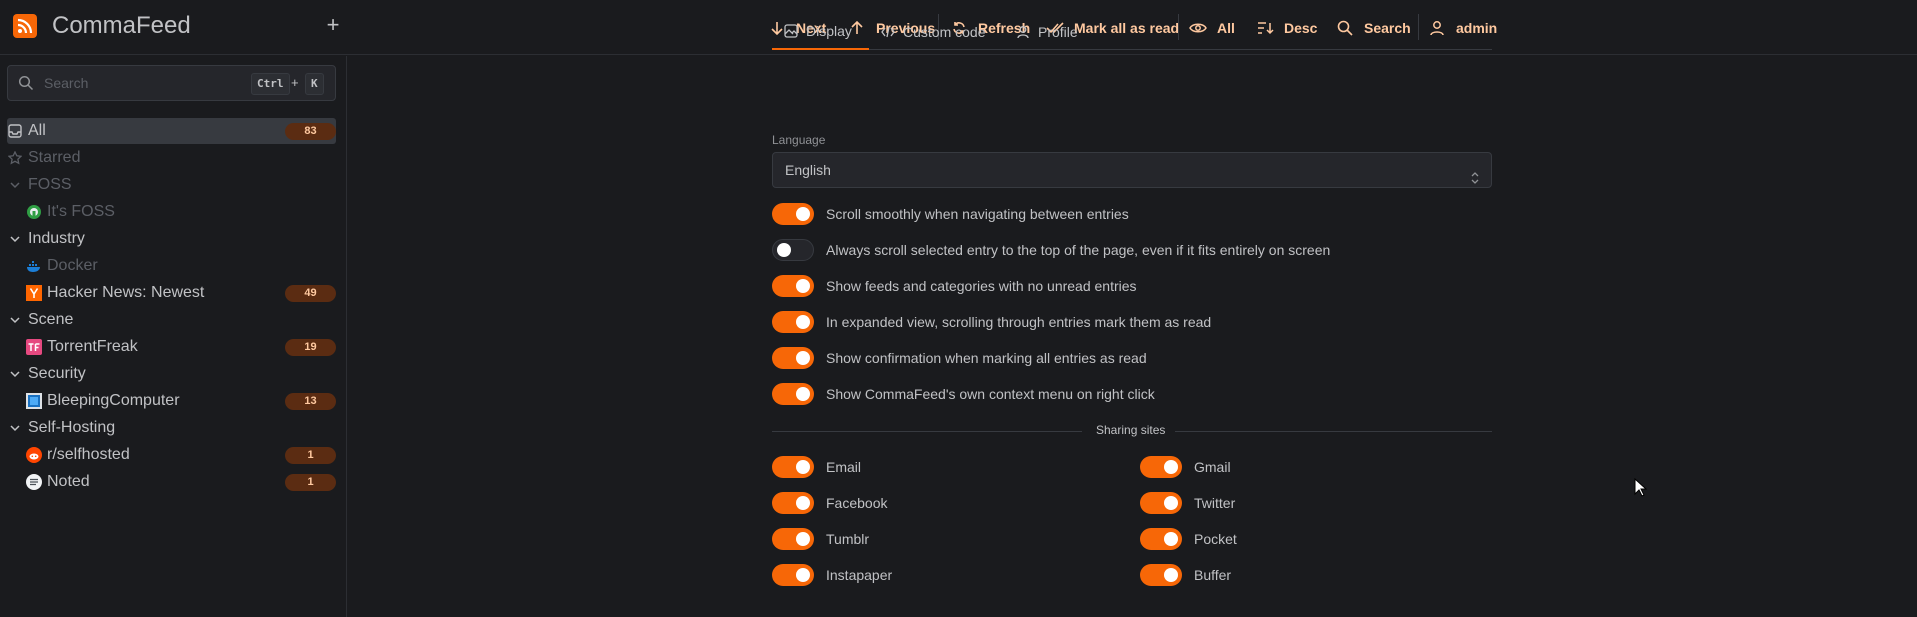 The width and height of the screenshot is (1917, 617). Describe the element at coordinates (808, 170) in the screenshot. I see `language-value: English` at that location.